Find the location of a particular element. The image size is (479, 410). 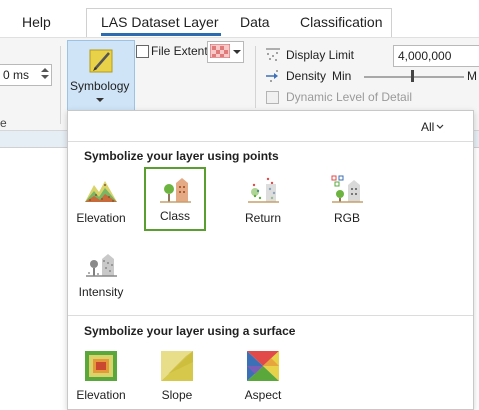

gallery-item-intensity: Intensity is located at coordinates (101, 275).